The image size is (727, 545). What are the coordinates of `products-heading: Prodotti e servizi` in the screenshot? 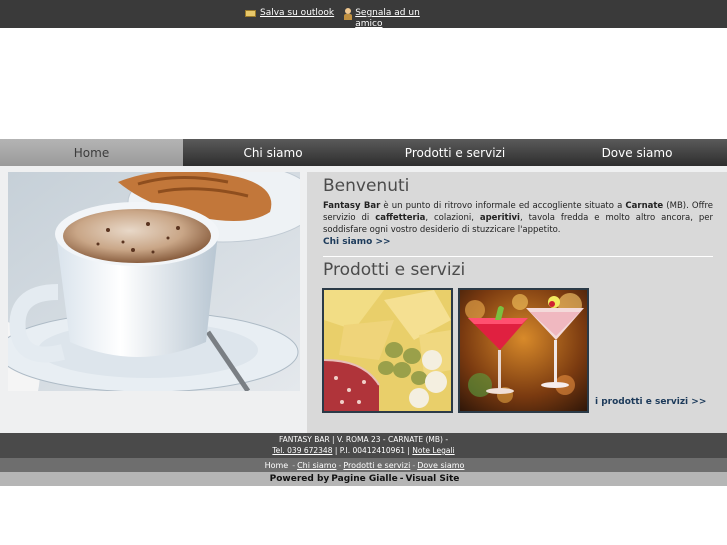 It's located at (394, 270).